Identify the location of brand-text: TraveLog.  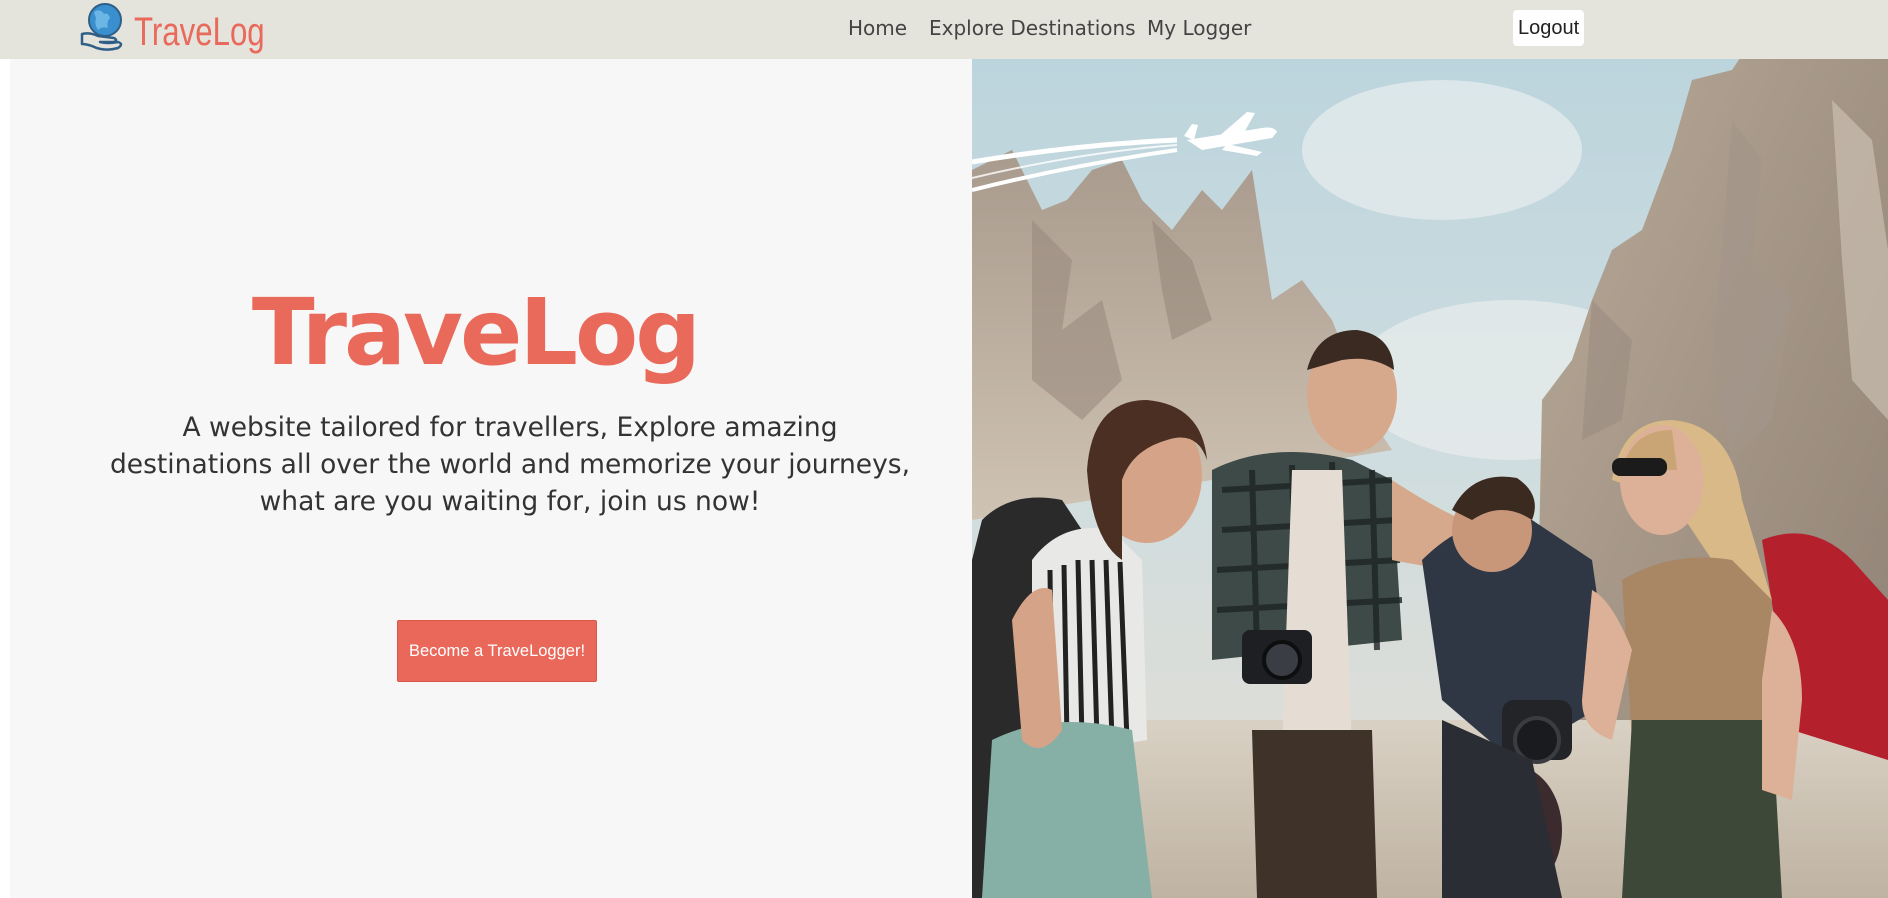
(199, 32).